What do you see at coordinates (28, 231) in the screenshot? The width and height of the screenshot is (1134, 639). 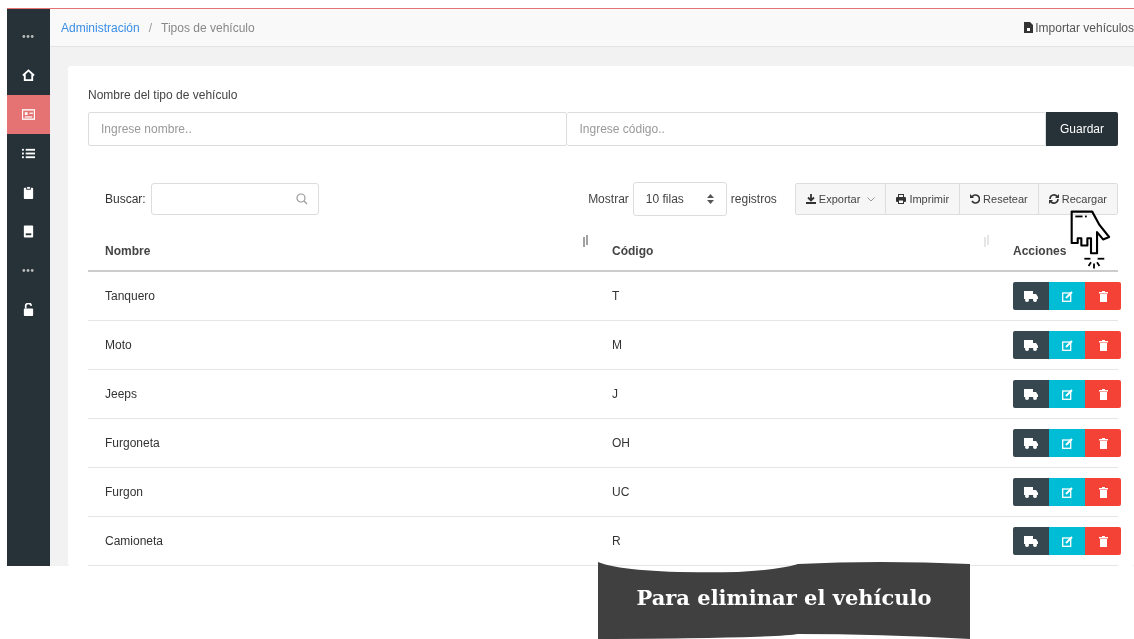 I see `book-icon` at bounding box center [28, 231].